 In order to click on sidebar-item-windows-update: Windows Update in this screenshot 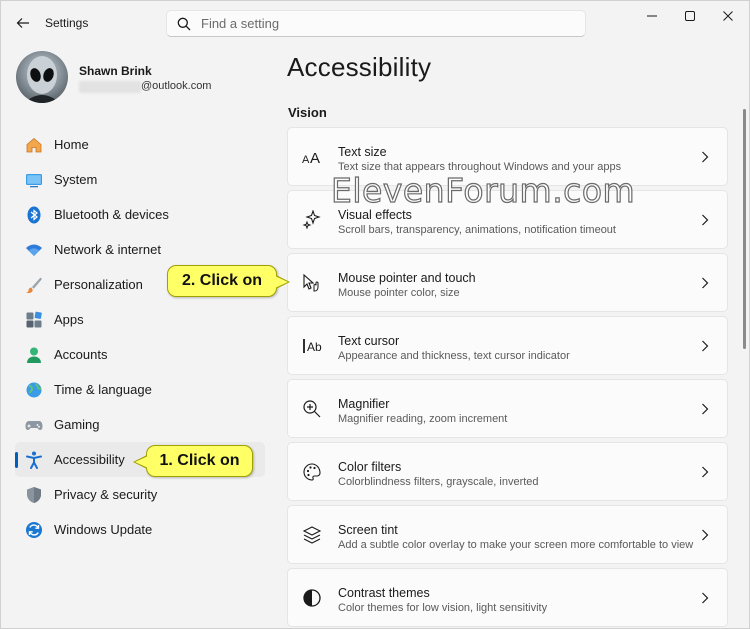, I will do `click(140, 529)`.